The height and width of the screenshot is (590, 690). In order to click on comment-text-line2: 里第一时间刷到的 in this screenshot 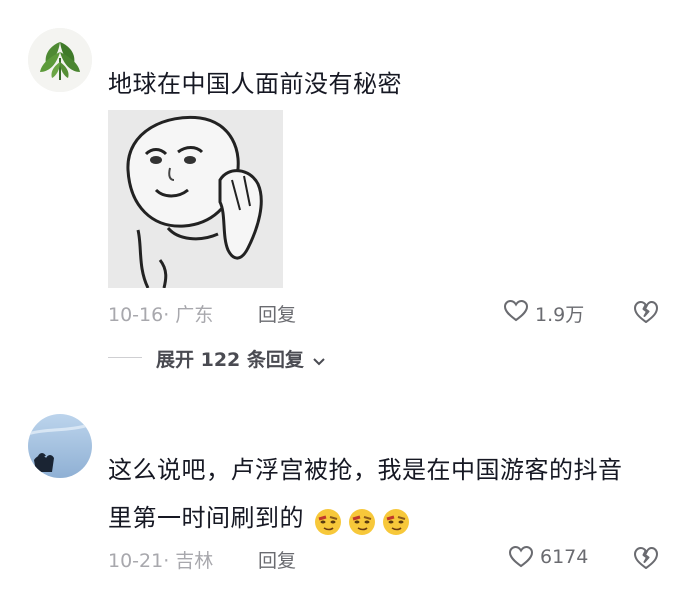, I will do `click(206, 518)`.